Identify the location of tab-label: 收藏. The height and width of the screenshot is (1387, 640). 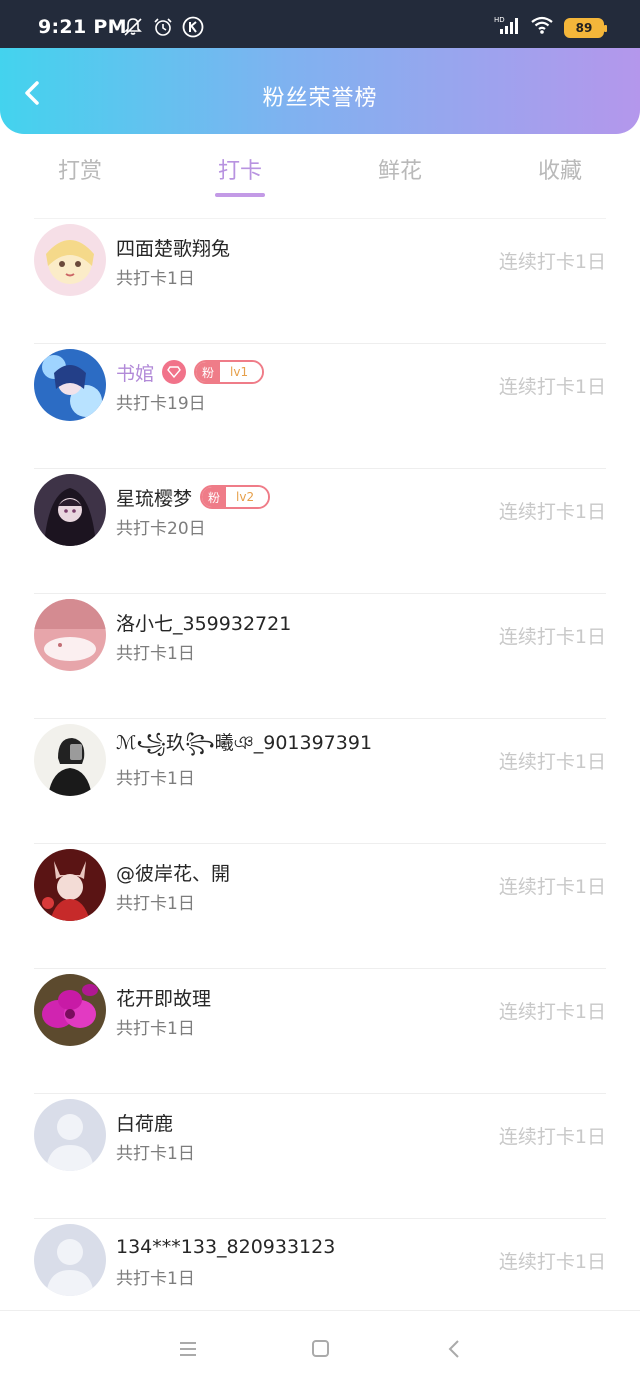
(559, 171).